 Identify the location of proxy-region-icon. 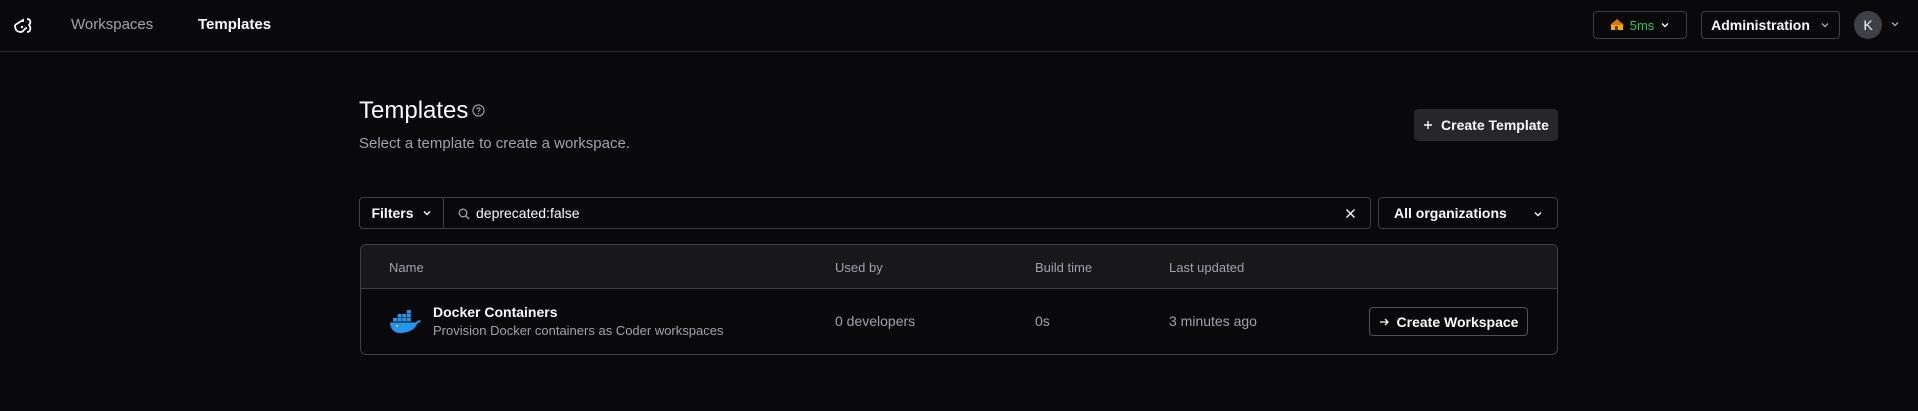
(1616, 24).